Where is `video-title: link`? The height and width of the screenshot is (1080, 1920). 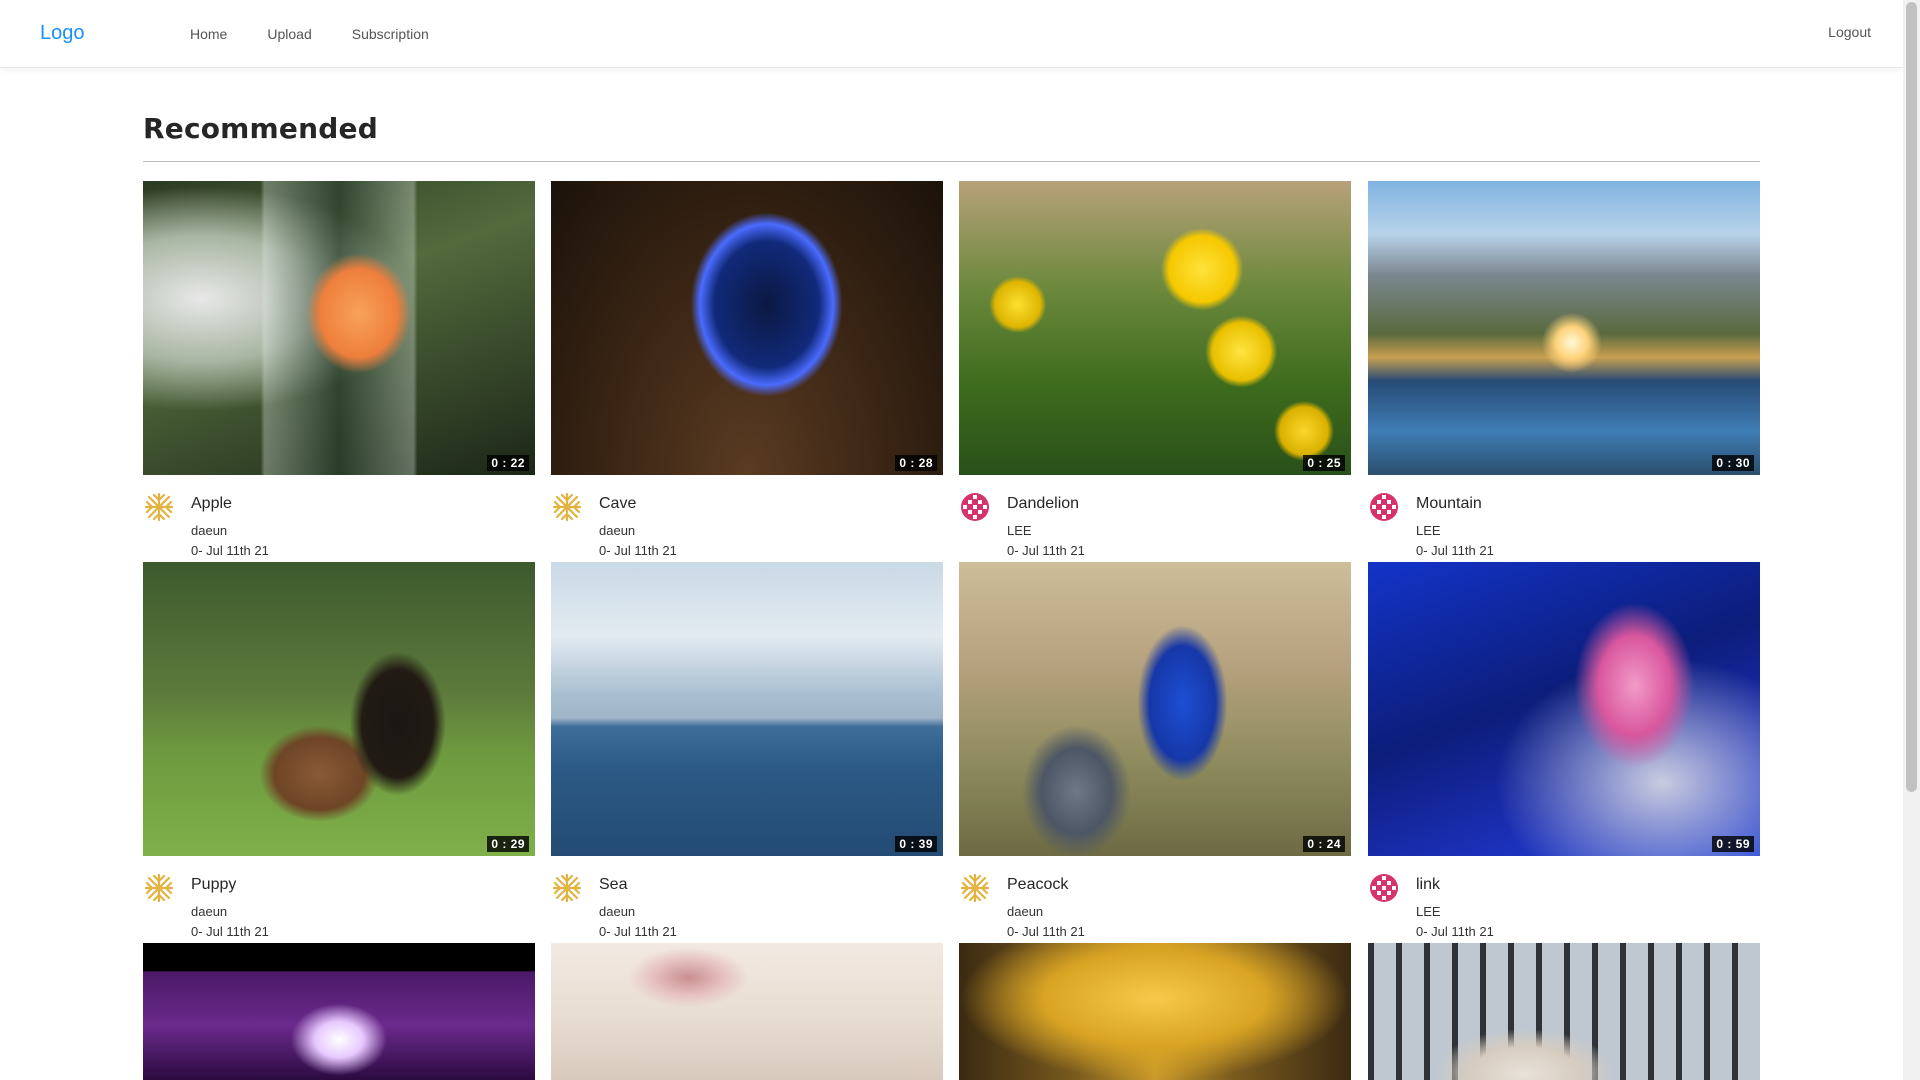
video-title: link is located at coordinates (1428, 885).